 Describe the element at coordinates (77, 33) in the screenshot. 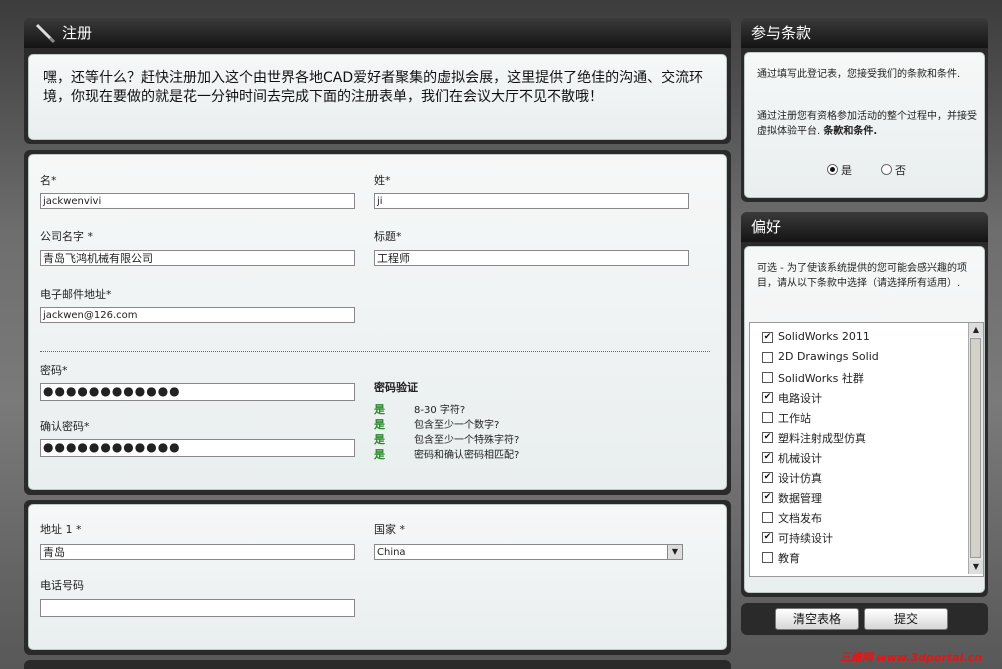

I see `register-title: 注册` at that location.